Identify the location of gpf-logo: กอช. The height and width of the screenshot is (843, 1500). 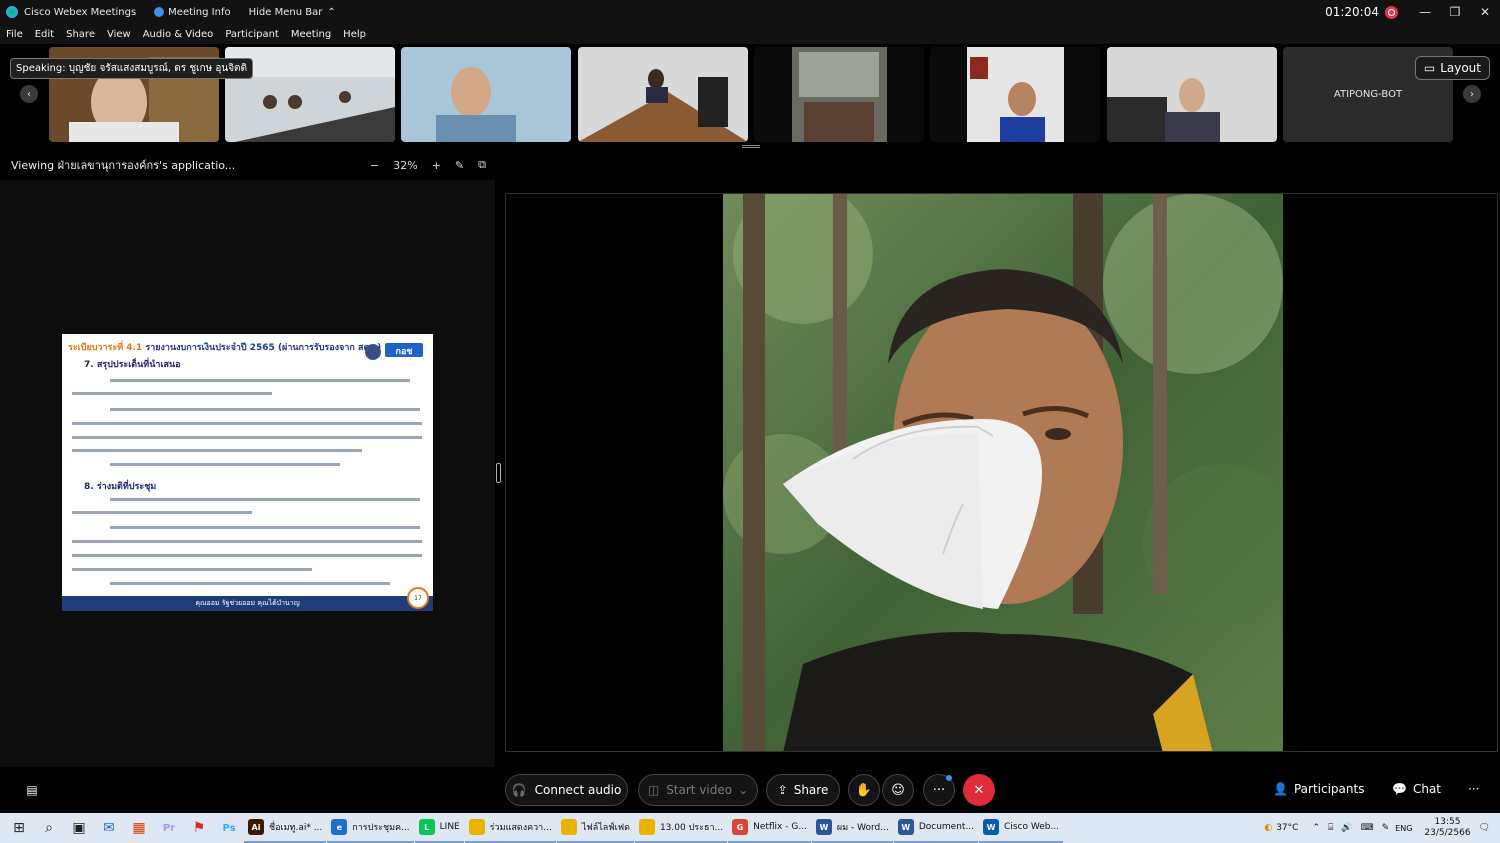
(394, 351).